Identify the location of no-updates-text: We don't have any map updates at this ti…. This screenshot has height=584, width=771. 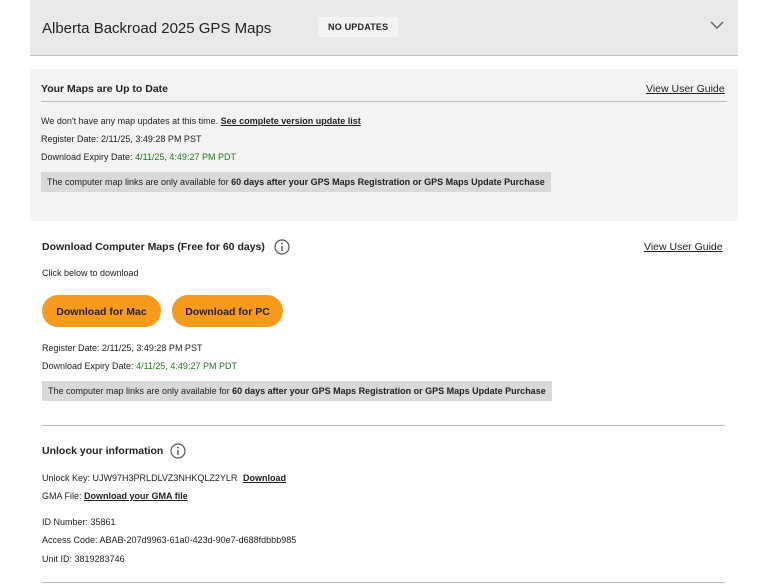
(130, 121).